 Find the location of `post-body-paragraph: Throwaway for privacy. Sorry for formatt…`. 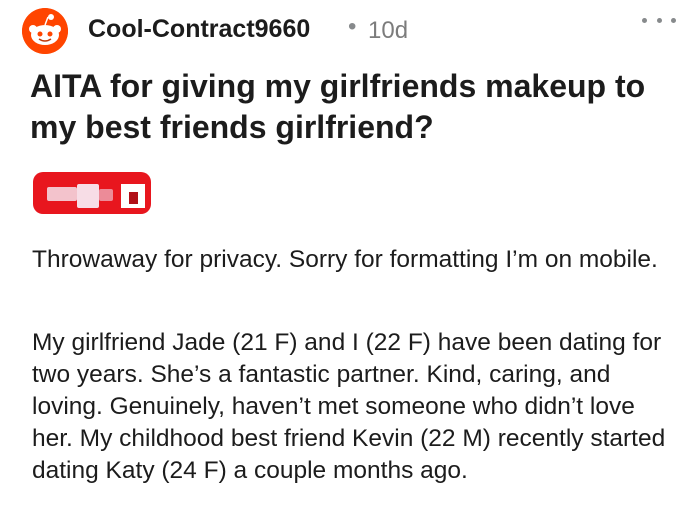

post-body-paragraph: Throwaway for privacy. Sorry for formatt… is located at coordinates (345, 259).